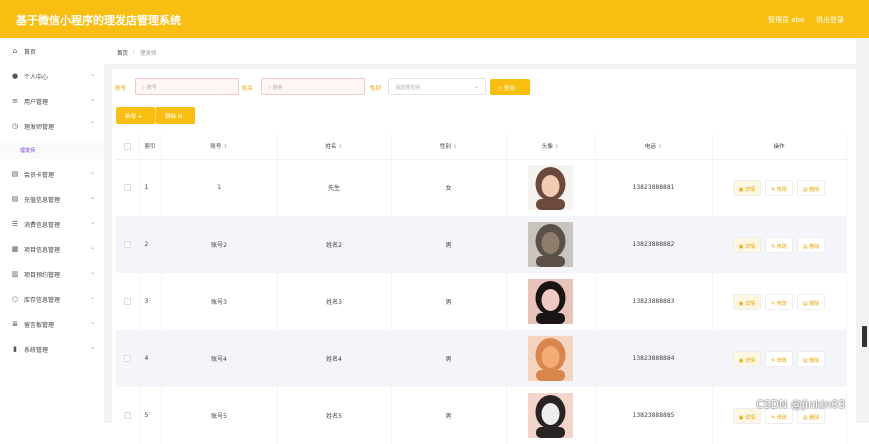  I want to click on row-name: 姓名5, so click(334, 415).